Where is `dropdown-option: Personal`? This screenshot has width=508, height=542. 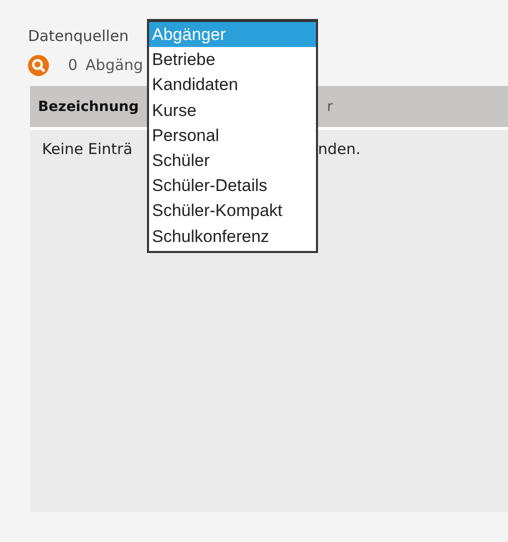 dropdown-option: Personal is located at coordinates (232, 135).